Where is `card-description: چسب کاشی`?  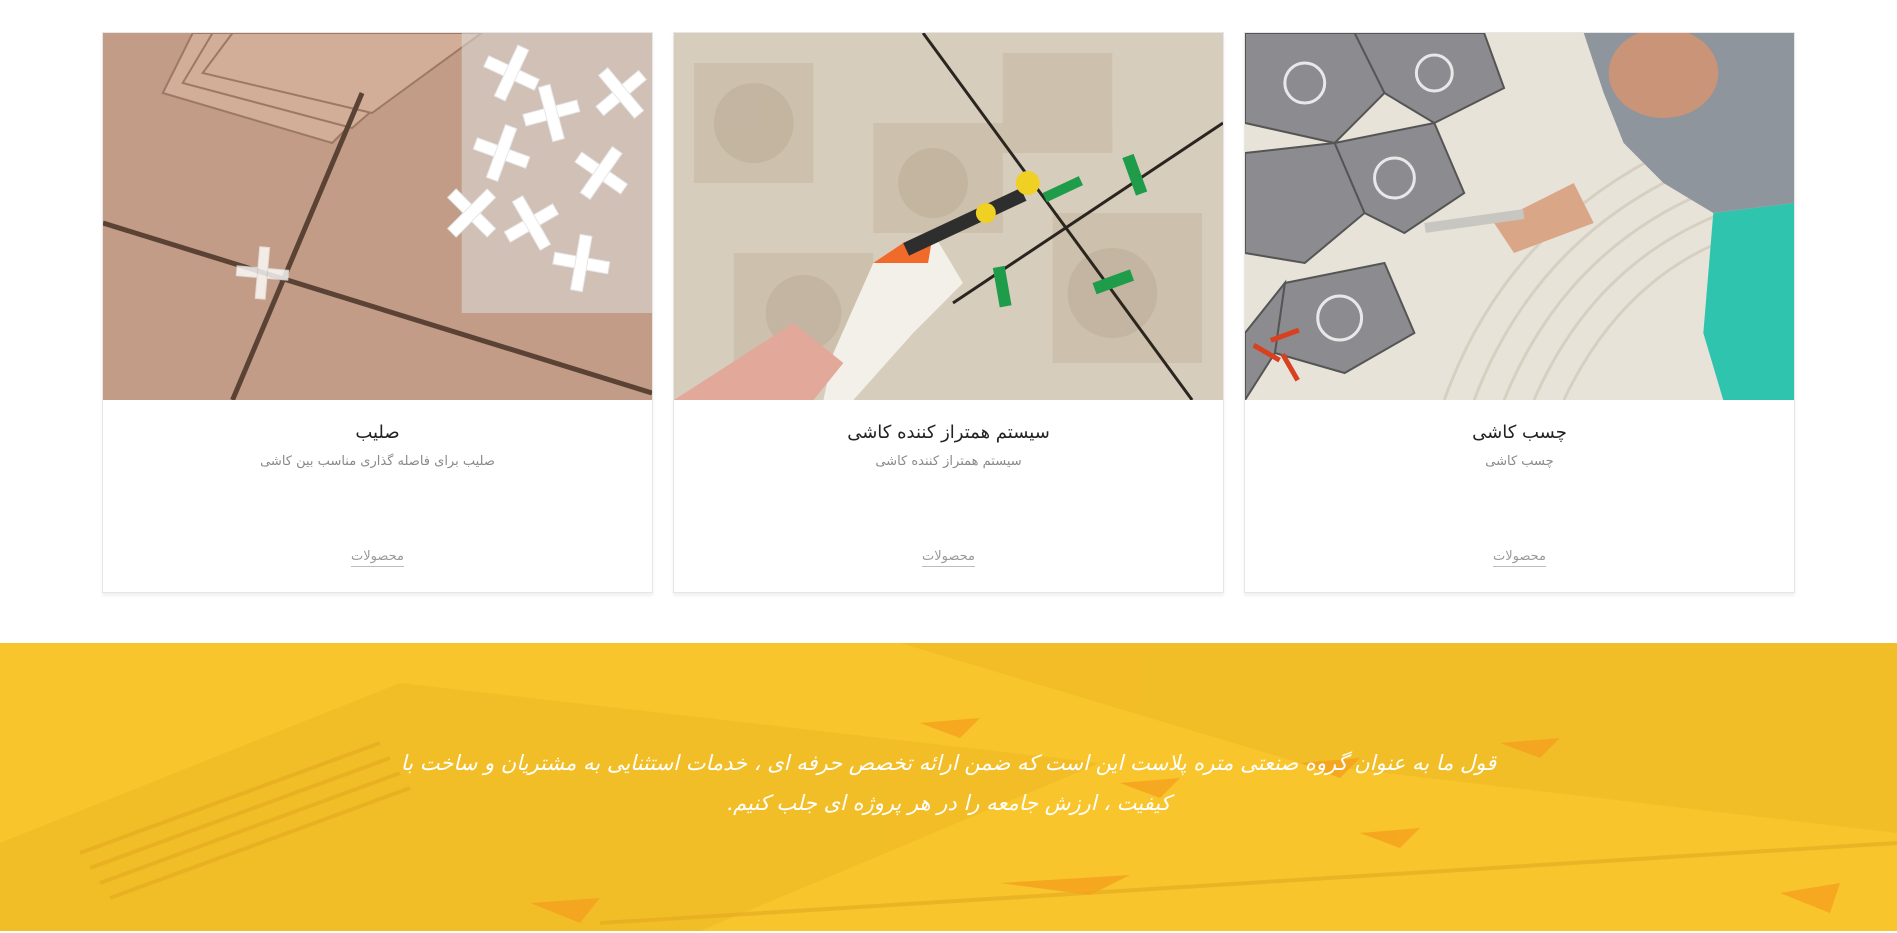
card-description: چسب کاشی is located at coordinates (1519, 461).